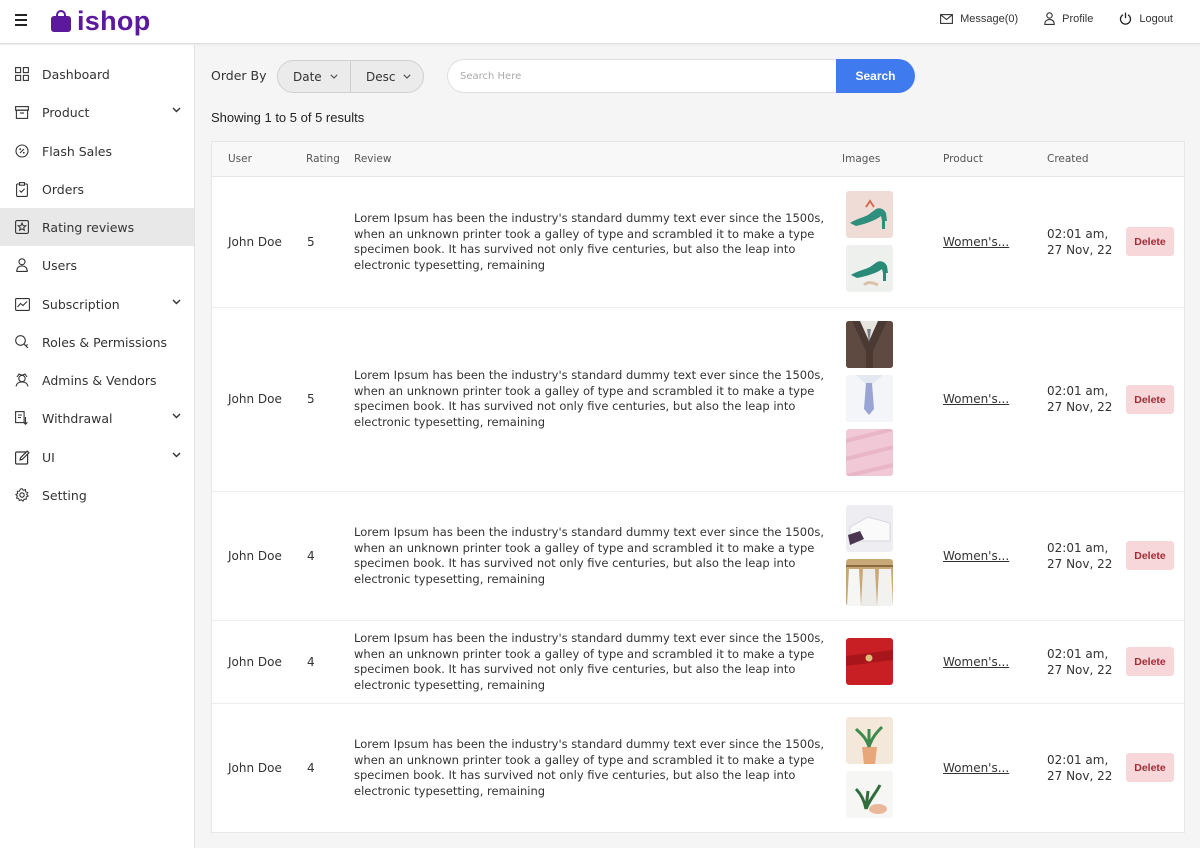  I want to click on top-actions: Message(0) Profile Logout, so click(1043, 18).